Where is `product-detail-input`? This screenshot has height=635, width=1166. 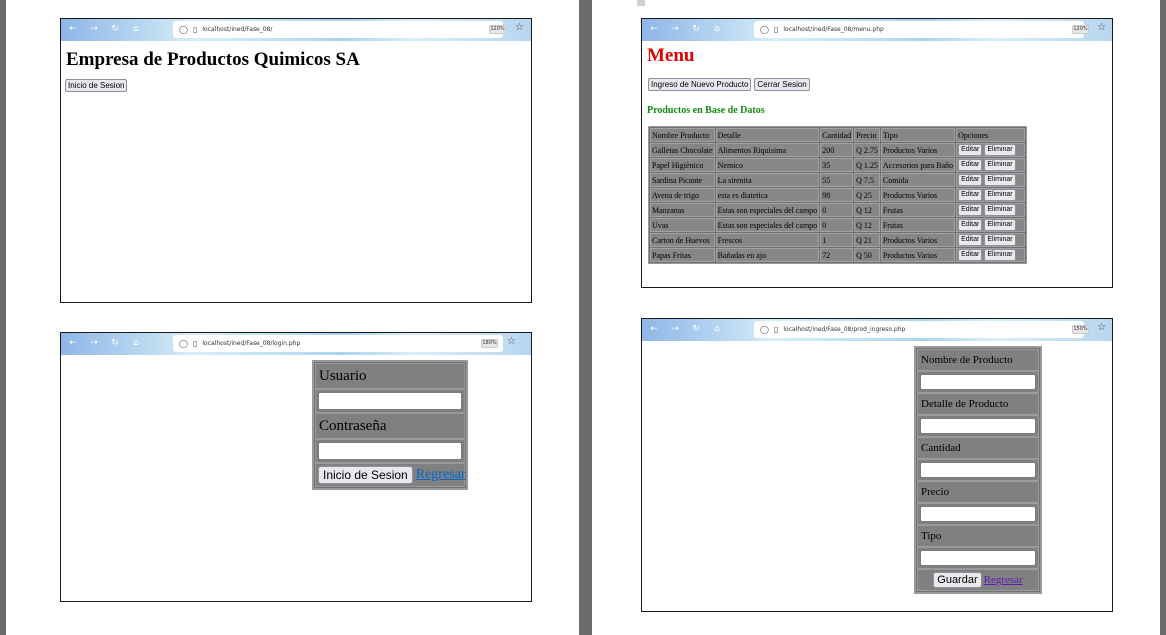 product-detail-input is located at coordinates (978, 426).